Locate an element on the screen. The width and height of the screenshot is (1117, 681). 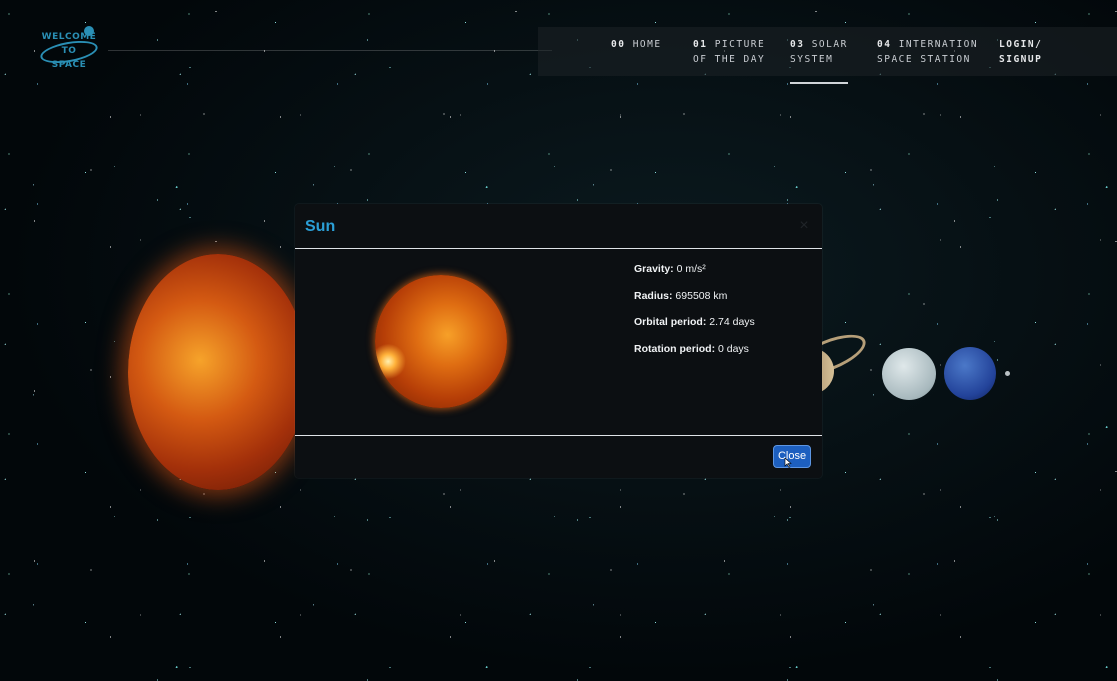
nav-iss-number: 04 is located at coordinates (884, 44).